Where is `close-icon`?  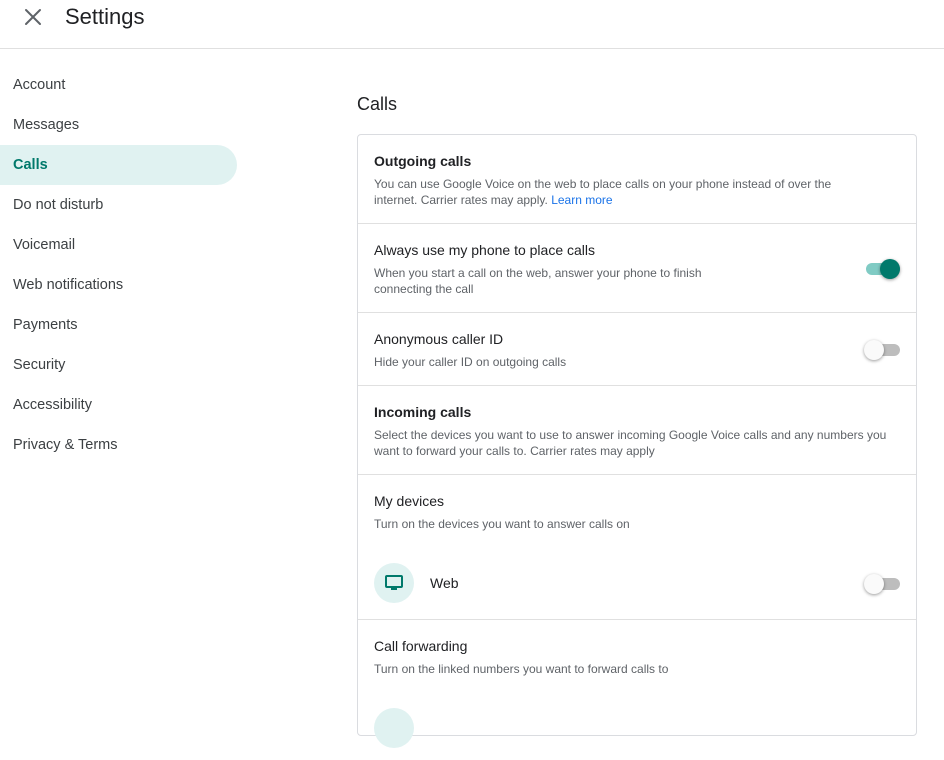
close-icon is located at coordinates (33, 17).